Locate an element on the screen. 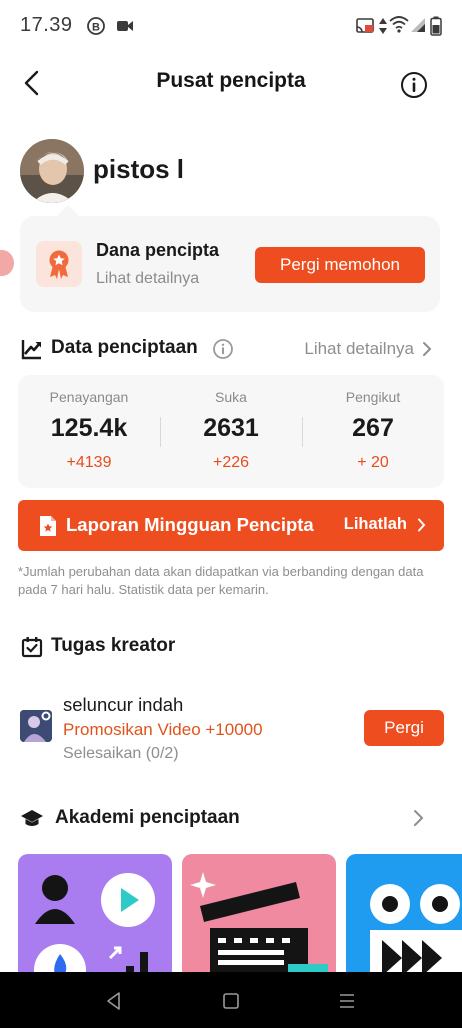 This screenshot has height=1028, width=462. creation-data-title: Data penciptaan is located at coordinates (124, 347).